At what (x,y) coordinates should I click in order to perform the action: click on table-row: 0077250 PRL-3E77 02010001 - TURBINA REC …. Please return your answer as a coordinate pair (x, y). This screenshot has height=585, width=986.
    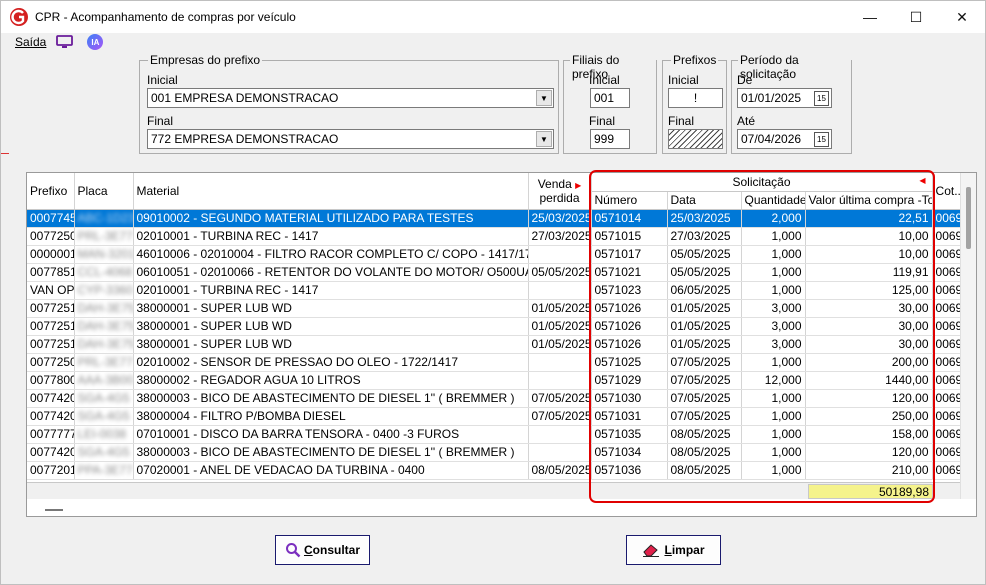
    Looking at the image, I should click on (495, 236).